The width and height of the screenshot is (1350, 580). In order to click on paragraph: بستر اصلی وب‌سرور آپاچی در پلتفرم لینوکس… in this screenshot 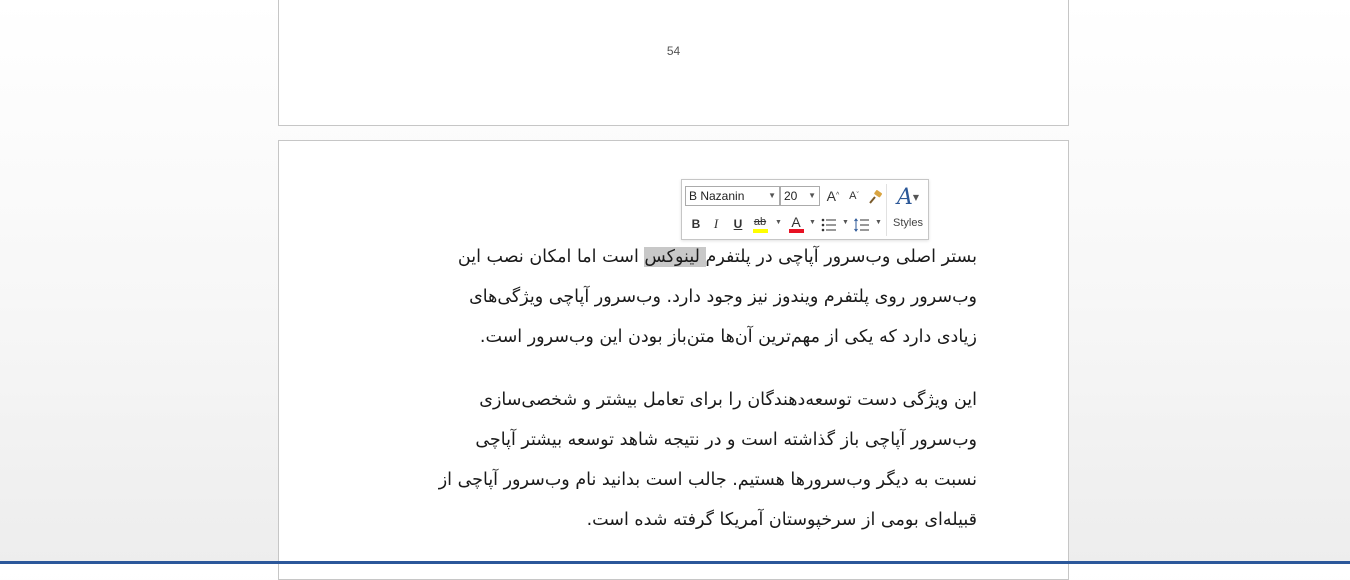, I will do `click(678, 297)`.